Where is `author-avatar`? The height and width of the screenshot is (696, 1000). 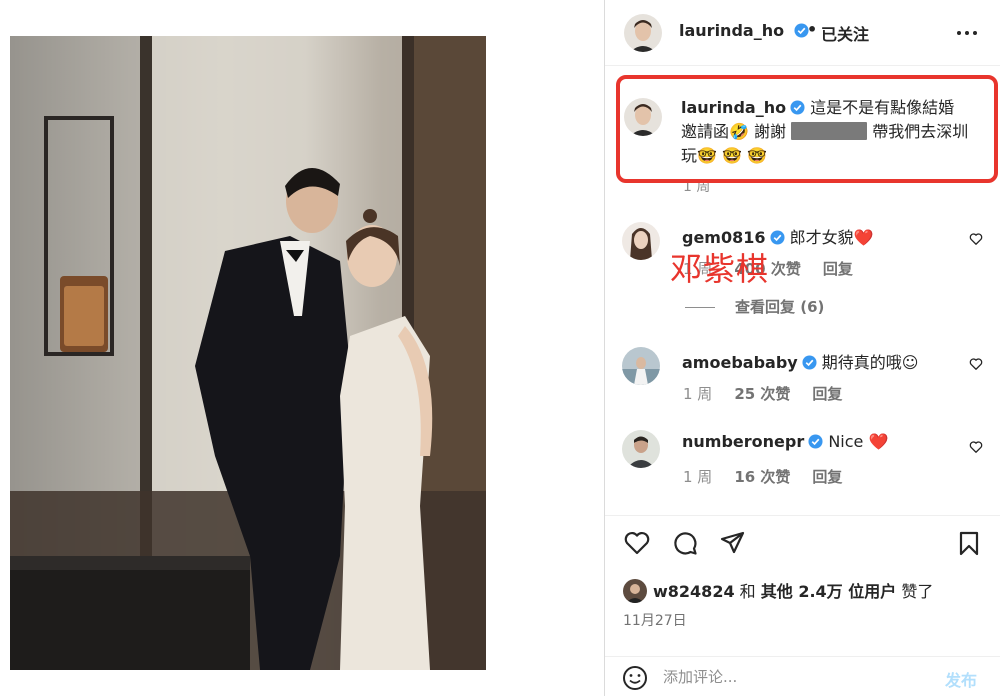 author-avatar is located at coordinates (643, 33).